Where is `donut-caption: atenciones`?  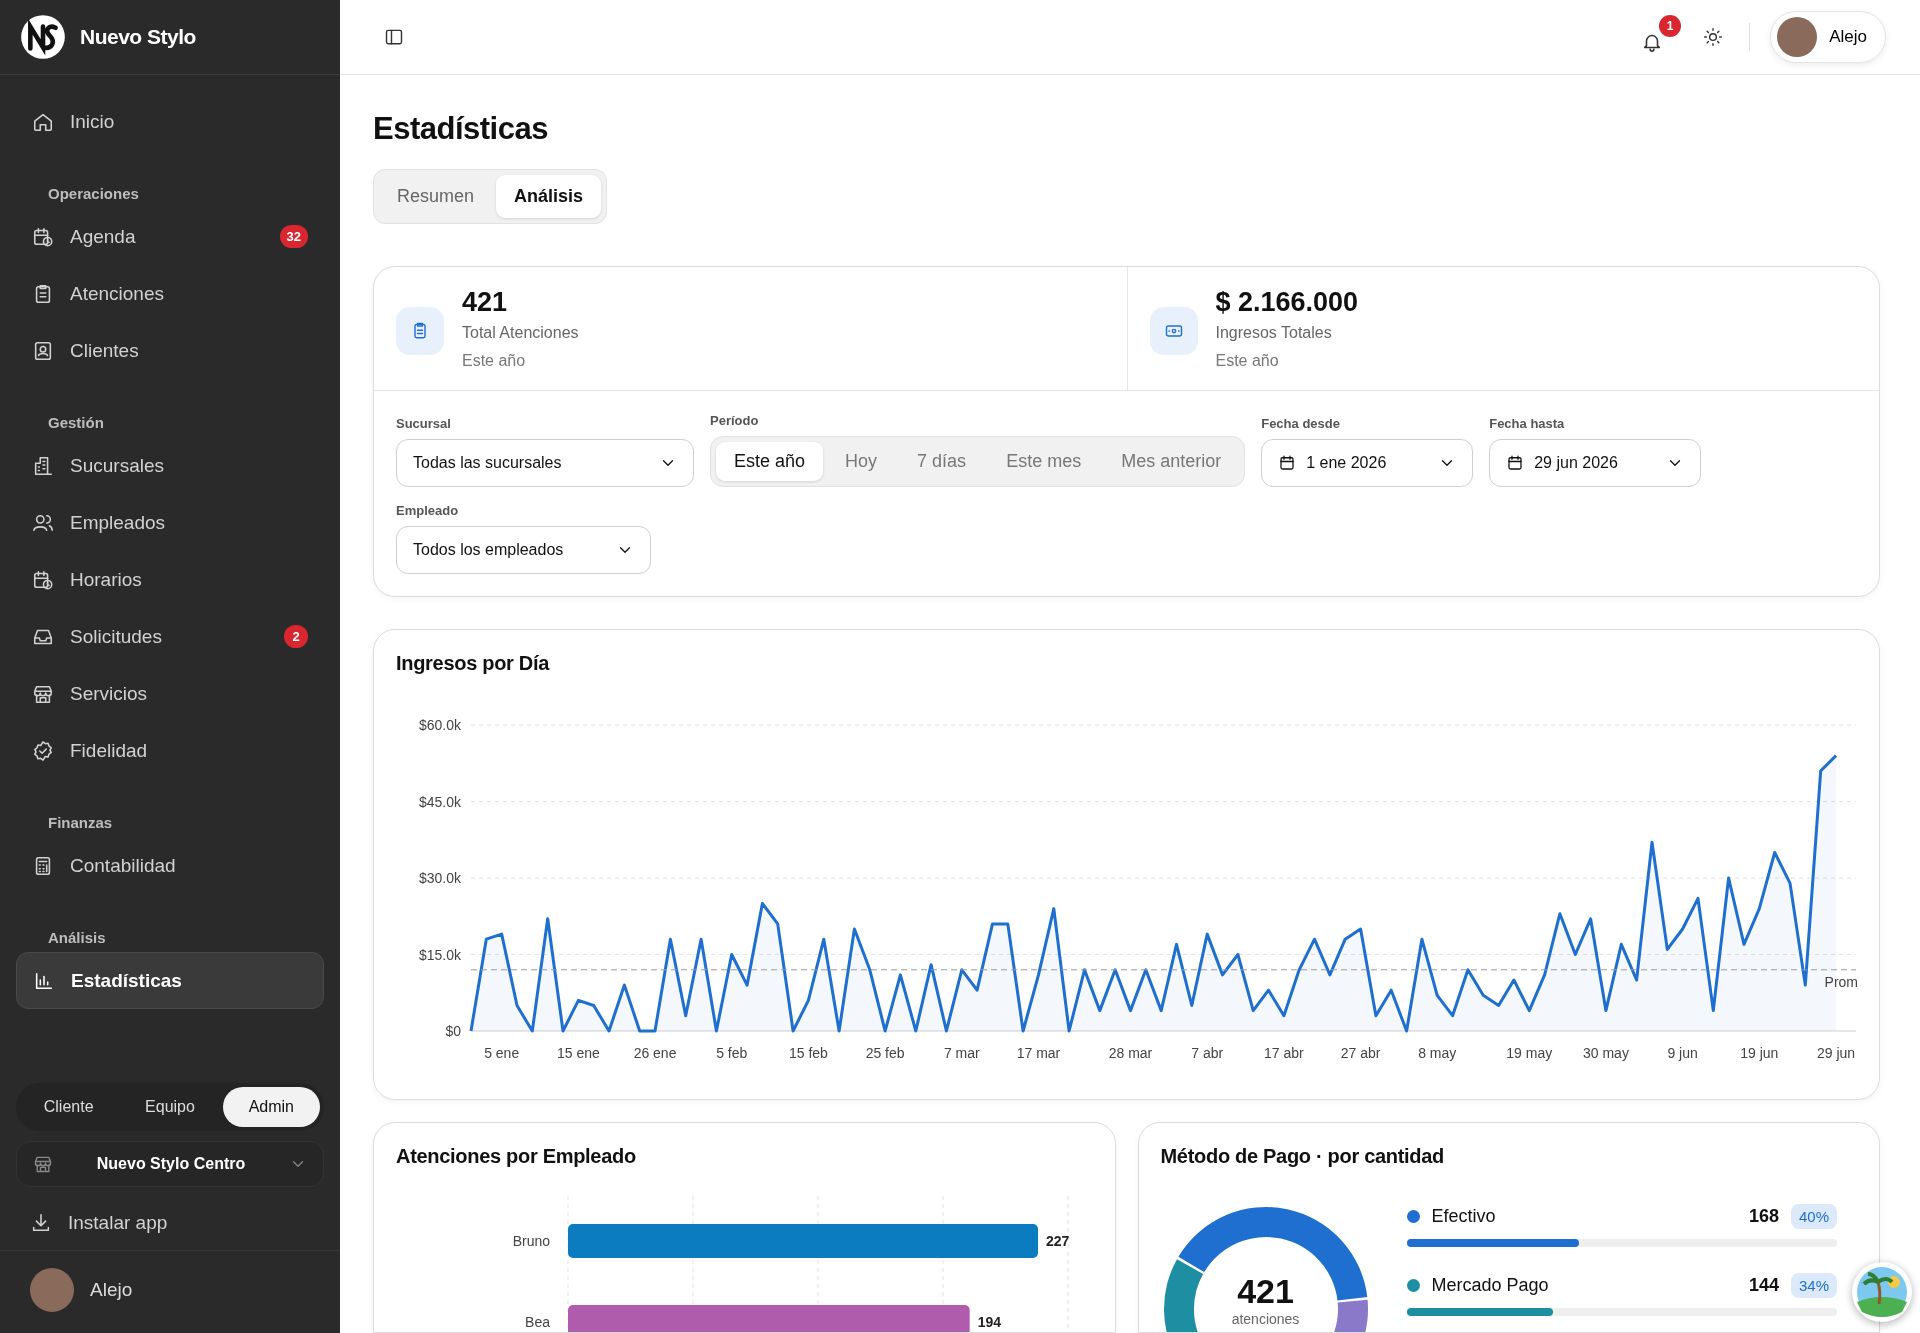 donut-caption: atenciones is located at coordinates (1265, 1319).